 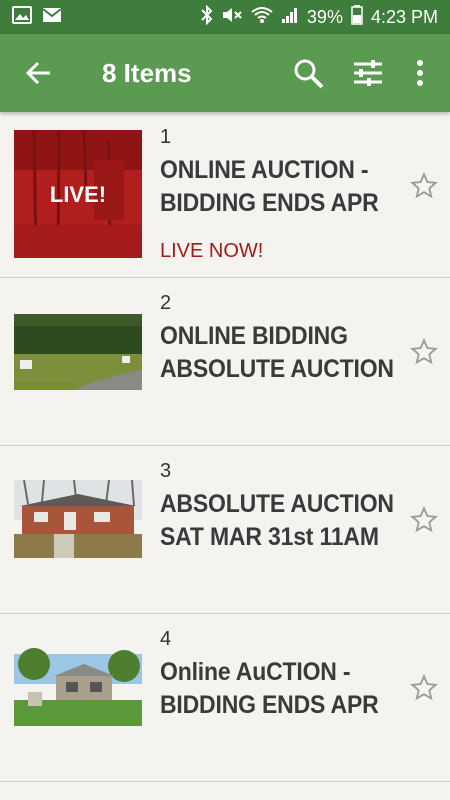 What do you see at coordinates (264, 170) in the screenshot?
I see `item-title-line1: ONLINE AUCTION -` at bounding box center [264, 170].